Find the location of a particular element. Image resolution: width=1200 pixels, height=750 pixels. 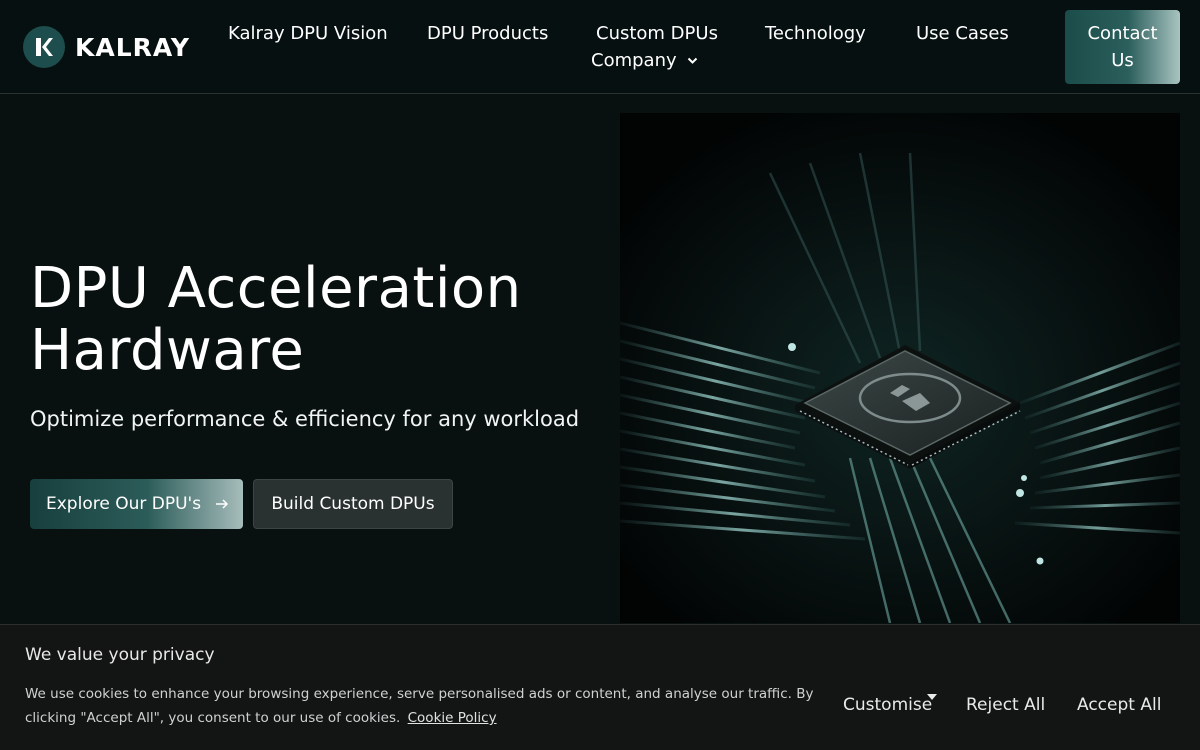

explore-dpus-label: Explore Our DPU's is located at coordinates (124, 504).